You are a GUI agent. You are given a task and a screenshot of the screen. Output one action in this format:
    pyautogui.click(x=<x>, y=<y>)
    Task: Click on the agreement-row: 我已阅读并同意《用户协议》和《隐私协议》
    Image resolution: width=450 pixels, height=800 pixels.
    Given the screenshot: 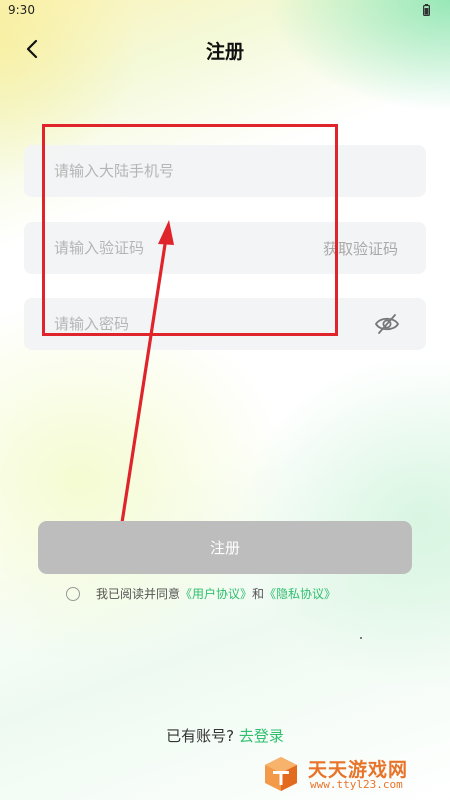 What is the action you would take?
    pyautogui.click(x=201, y=593)
    